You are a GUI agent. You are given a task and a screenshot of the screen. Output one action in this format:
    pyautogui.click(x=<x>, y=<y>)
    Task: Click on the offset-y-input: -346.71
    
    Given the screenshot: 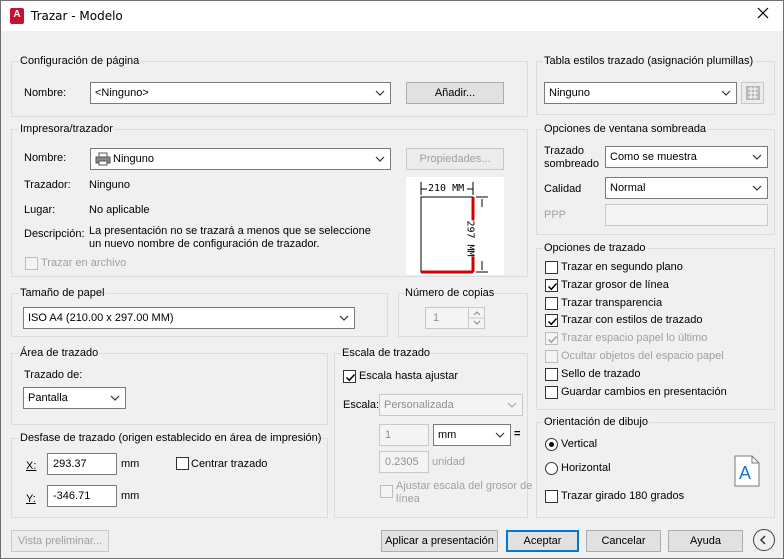 What is the action you would take?
    pyautogui.click(x=82, y=496)
    